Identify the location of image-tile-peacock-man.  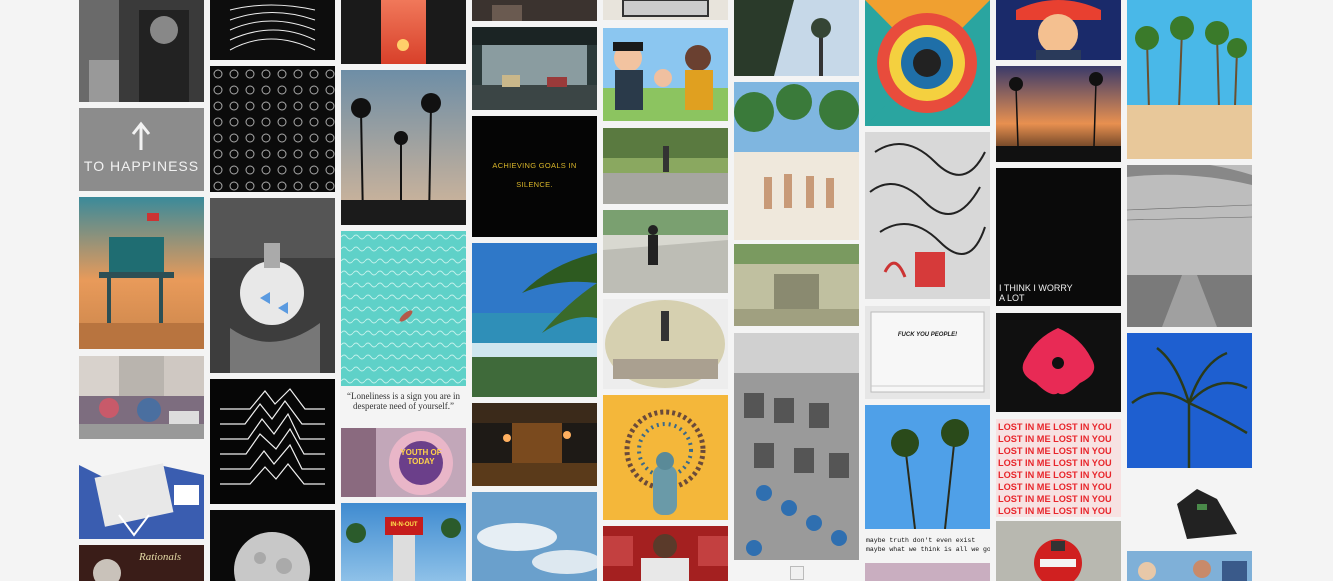
(665, 457).